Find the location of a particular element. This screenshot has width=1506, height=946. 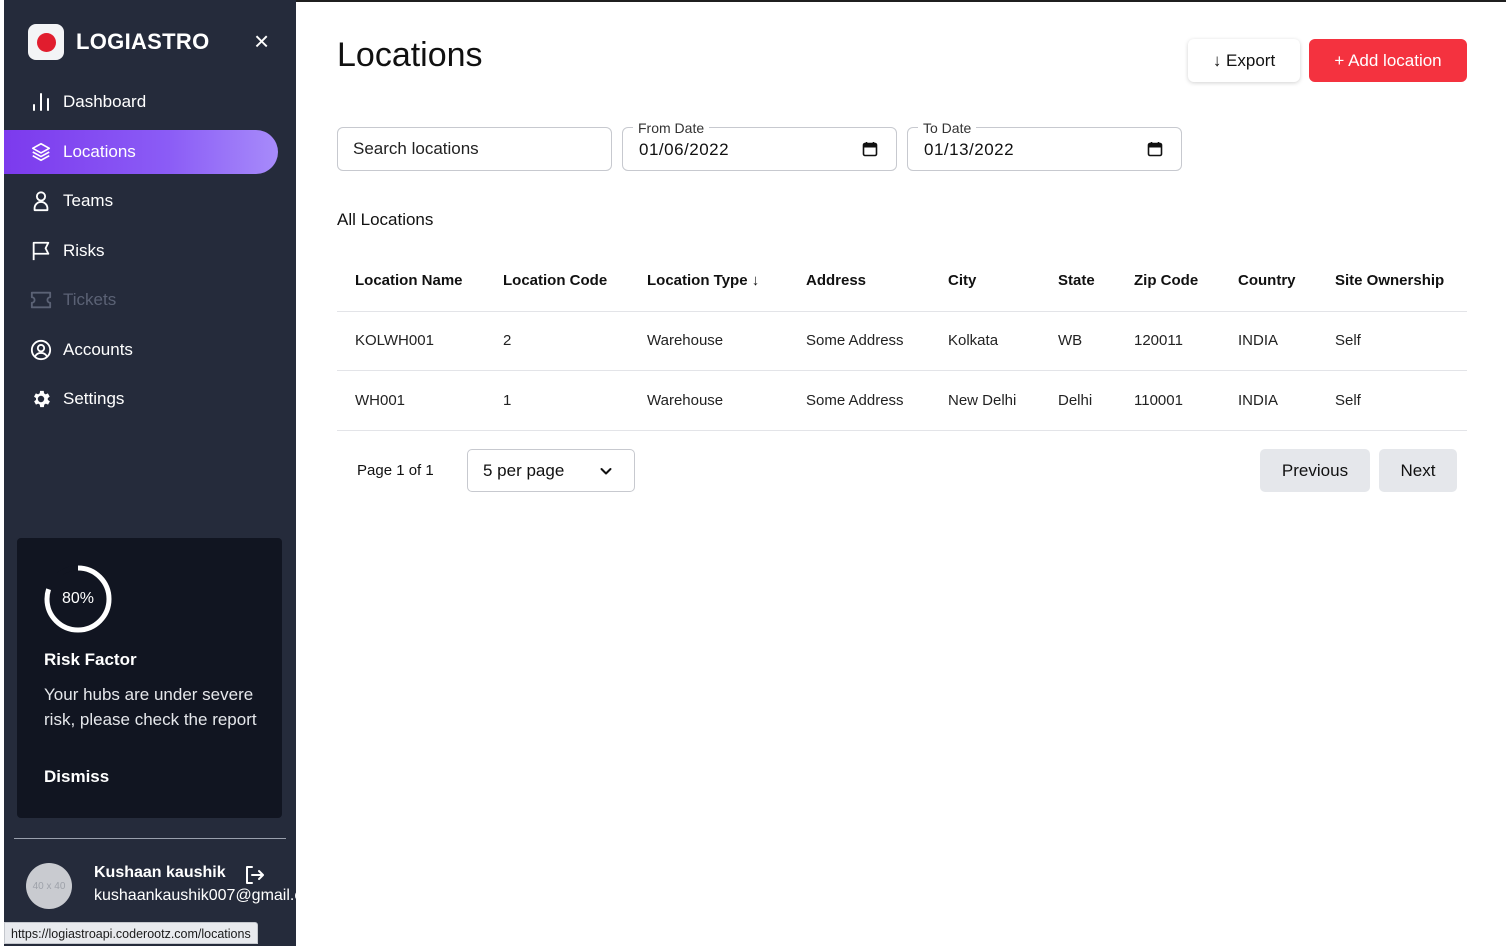

sidebar-item-label: Tickets is located at coordinates (90, 299).